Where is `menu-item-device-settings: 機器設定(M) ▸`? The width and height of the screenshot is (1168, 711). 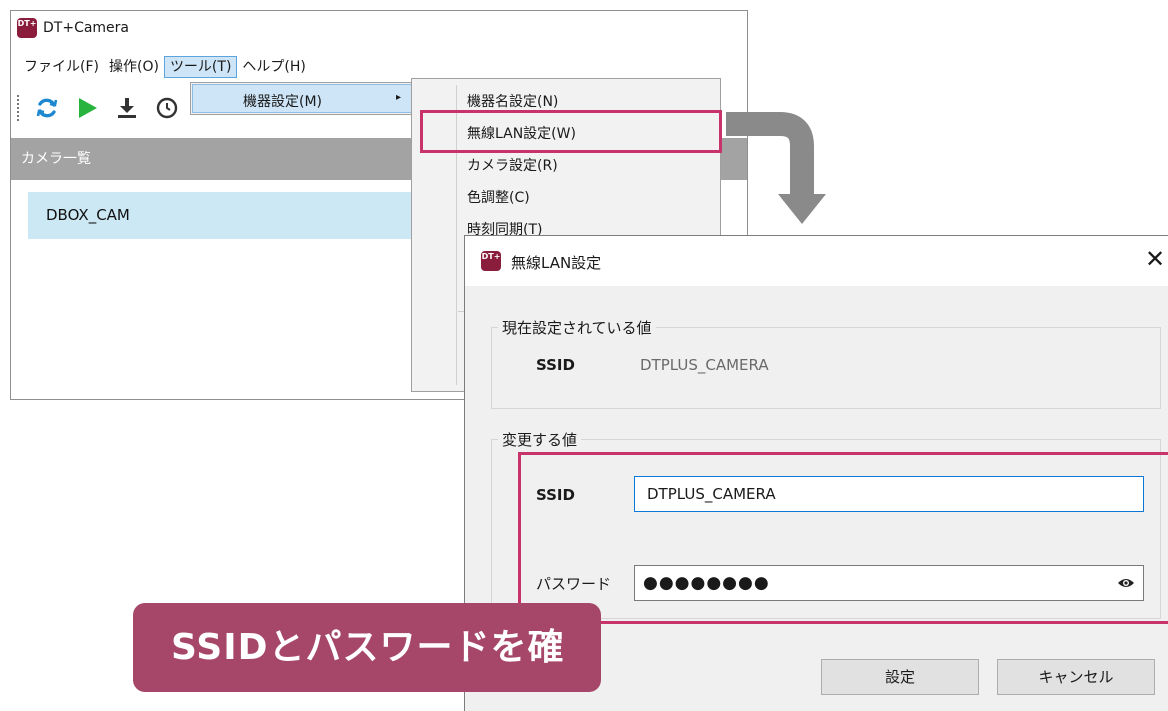 menu-item-device-settings: 機器設定(M) ▸ is located at coordinates (303, 98).